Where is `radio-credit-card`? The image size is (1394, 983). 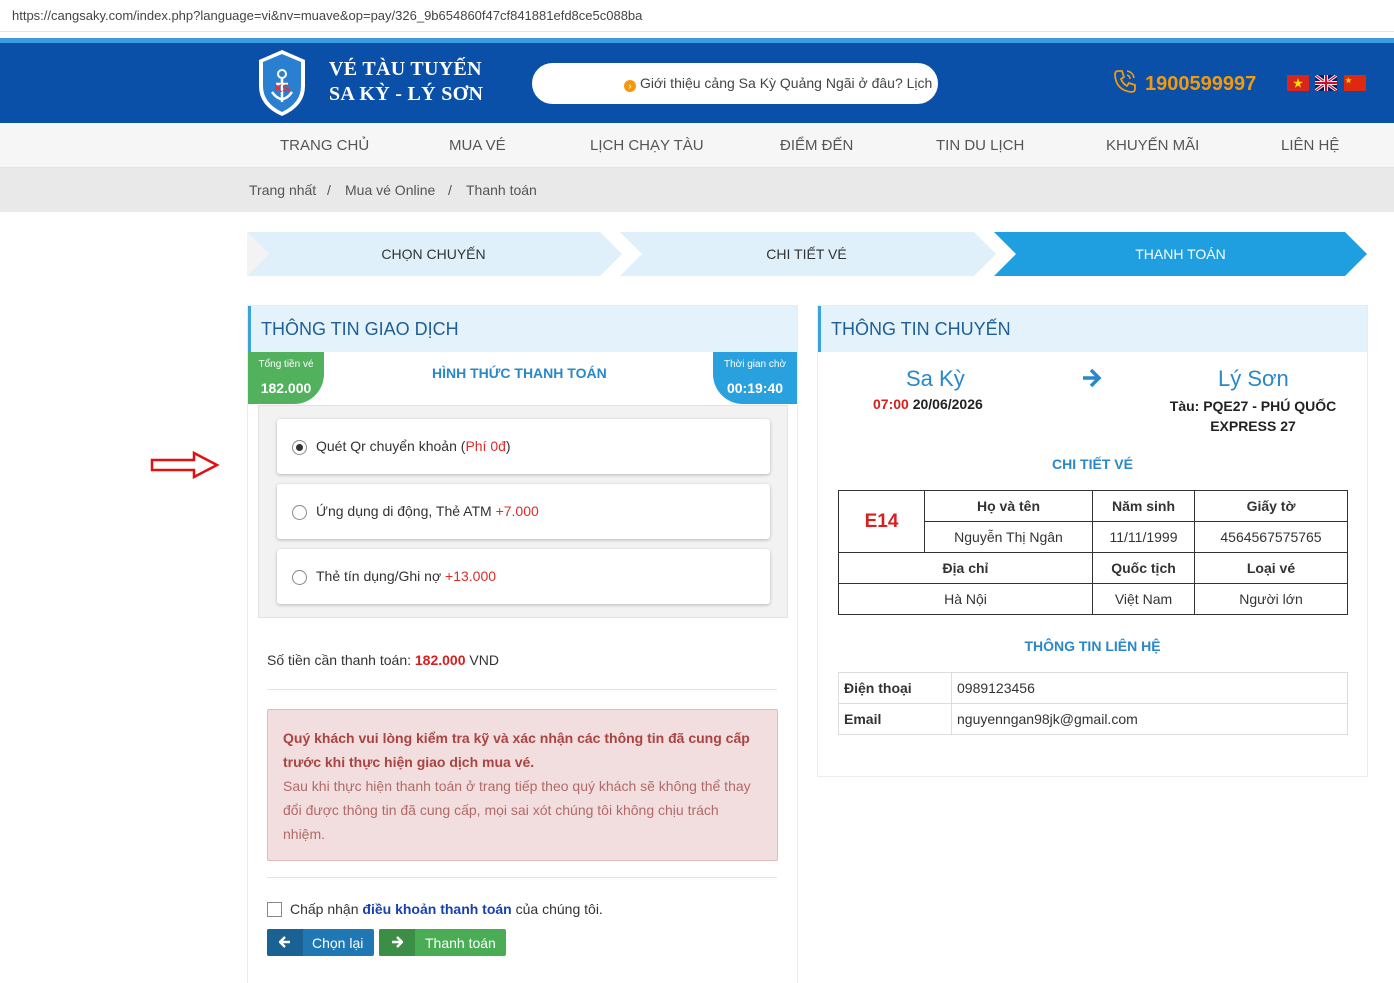 radio-credit-card is located at coordinates (299, 577).